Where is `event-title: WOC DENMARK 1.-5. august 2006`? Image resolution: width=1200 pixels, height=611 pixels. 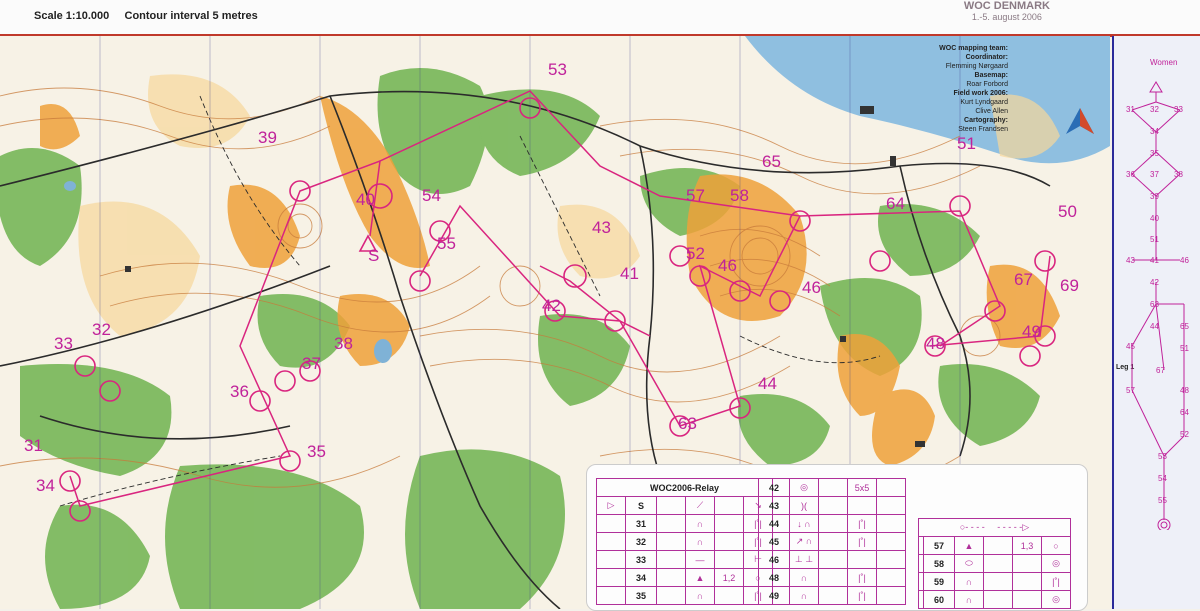 event-title: WOC DENMARK 1.-5. august 2006 is located at coordinates (1007, 11).